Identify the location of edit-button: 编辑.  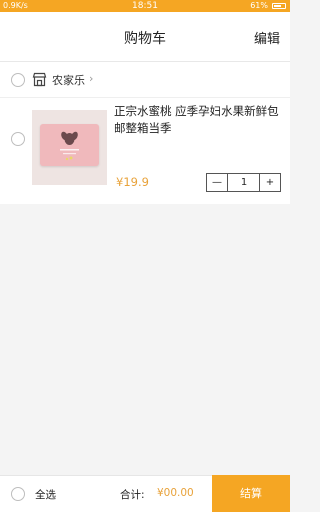
(267, 37).